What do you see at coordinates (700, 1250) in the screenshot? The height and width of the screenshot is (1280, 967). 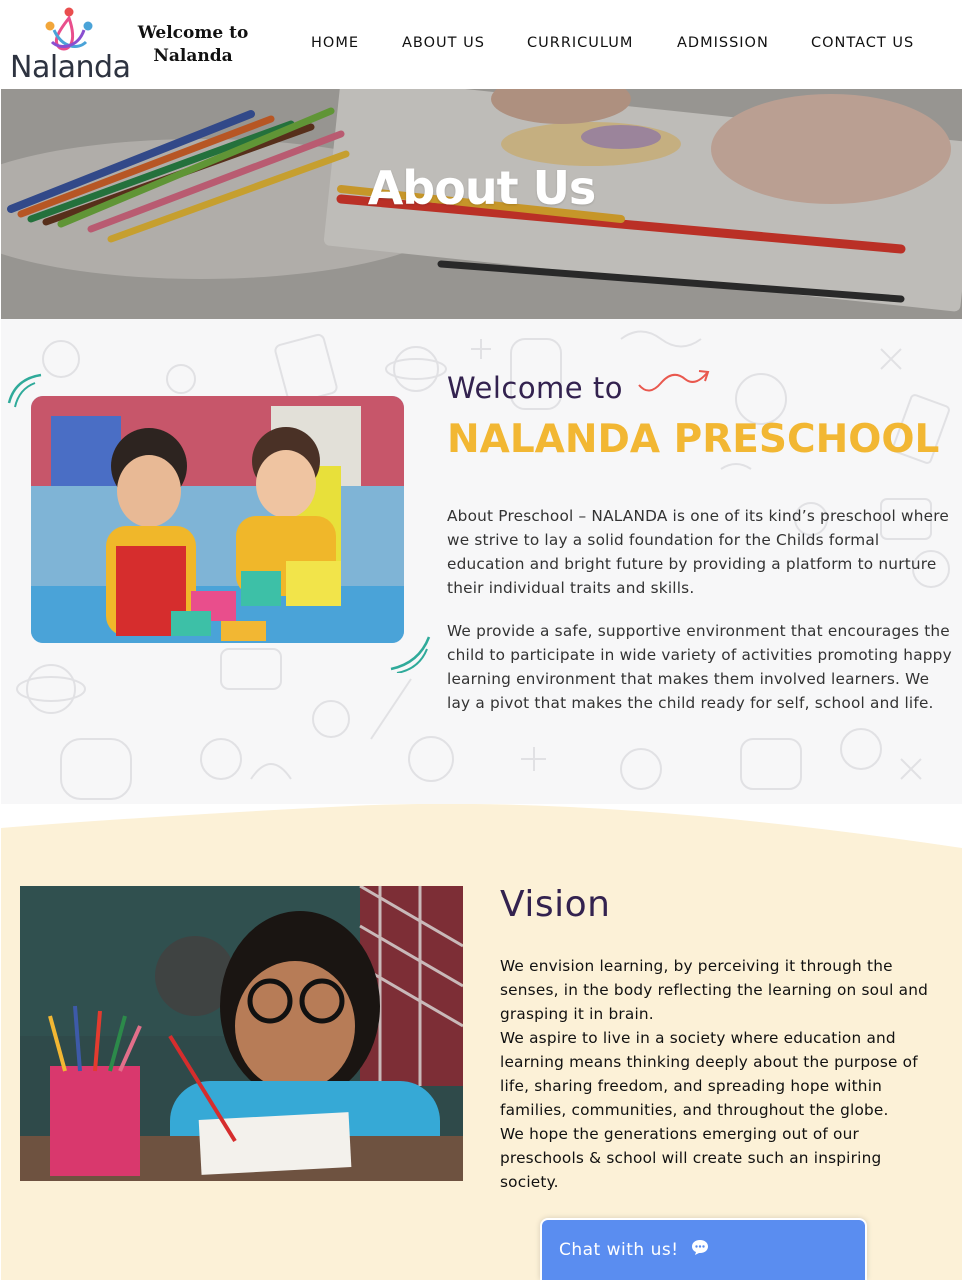 I see `chat-bubble-icon` at bounding box center [700, 1250].